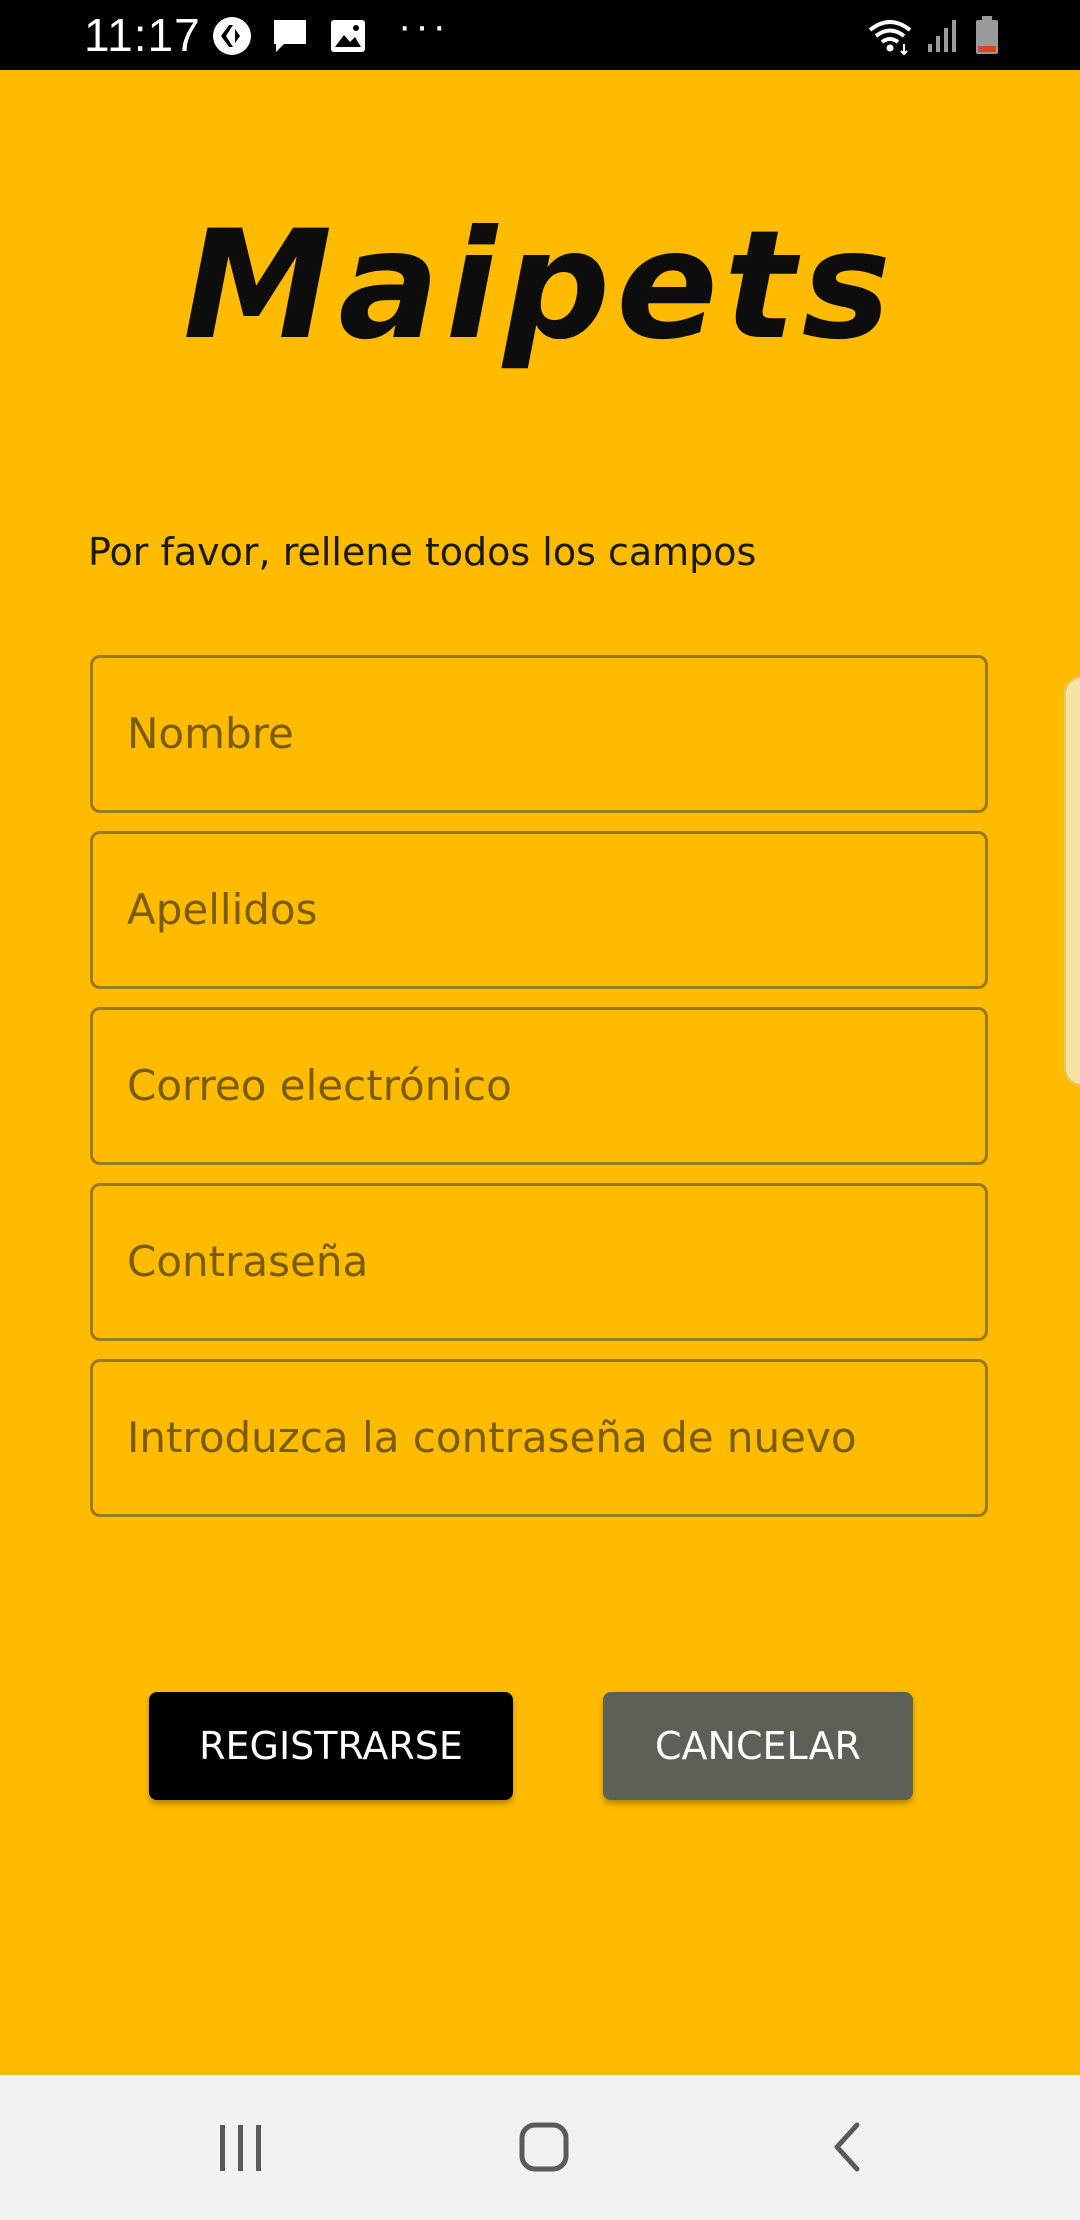 This screenshot has height=2220, width=1080. Describe the element at coordinates (539, 734) in the screenshot. I see `first-name-field: Nombre` at that location.